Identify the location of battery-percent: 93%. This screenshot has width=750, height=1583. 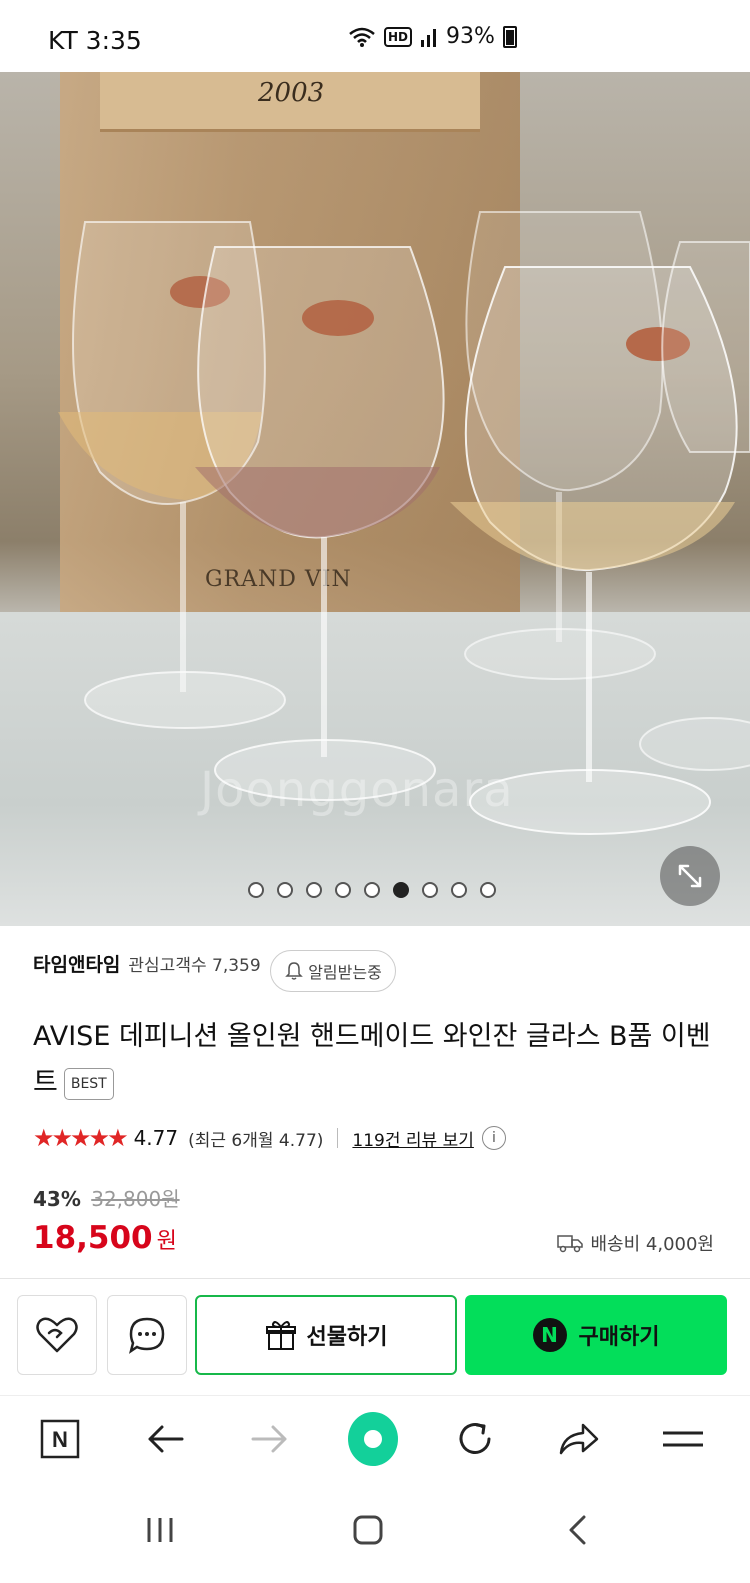
(470, 36).